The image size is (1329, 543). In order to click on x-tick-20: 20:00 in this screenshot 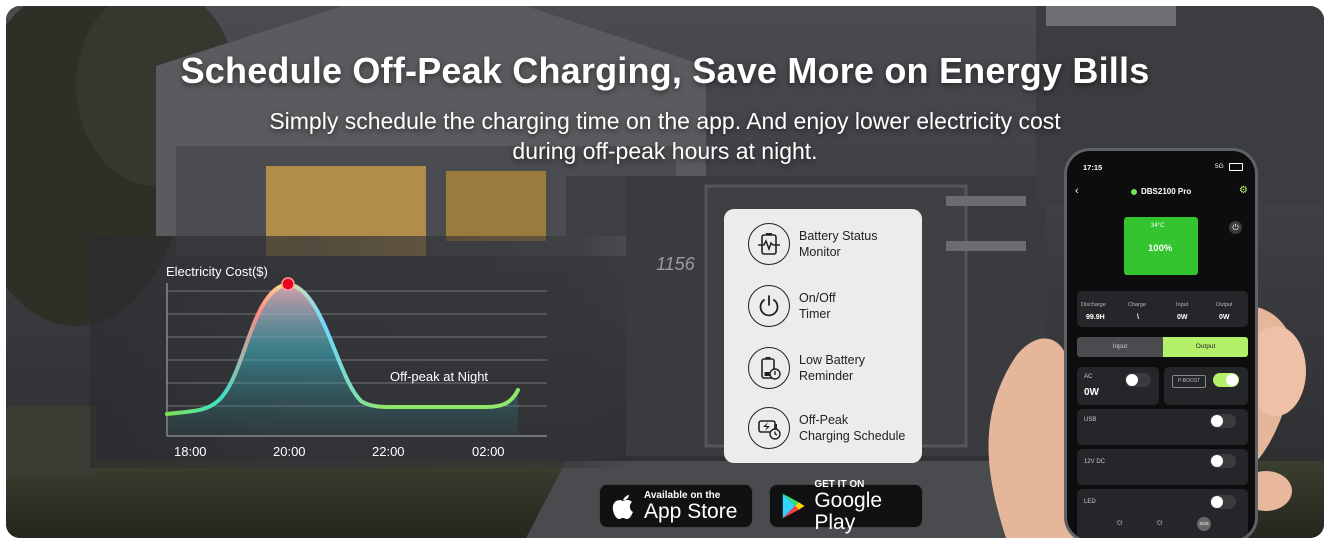, I will do `click(289, 451)`.